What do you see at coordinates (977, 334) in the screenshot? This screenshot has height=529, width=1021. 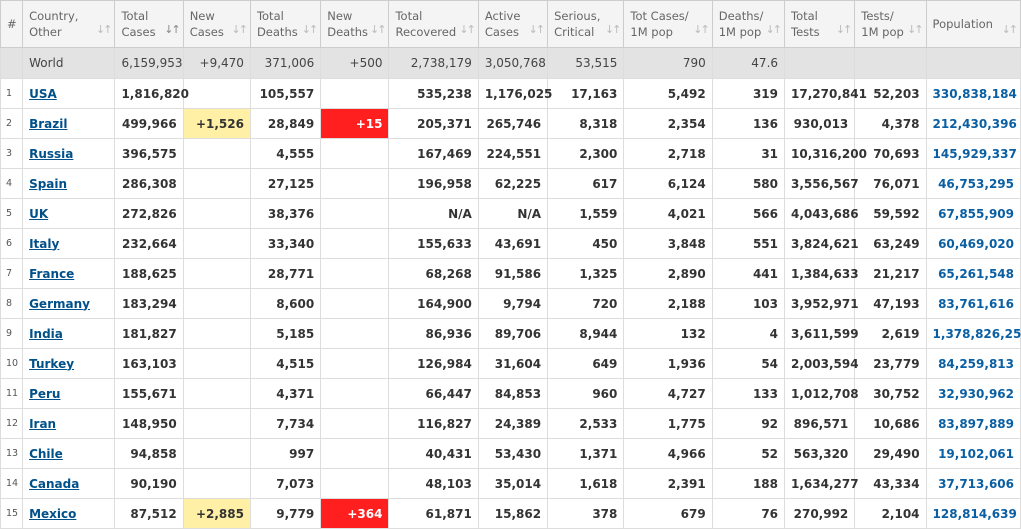 I see `population-link: 1,378,826,256` at bounding box center [977, 334].